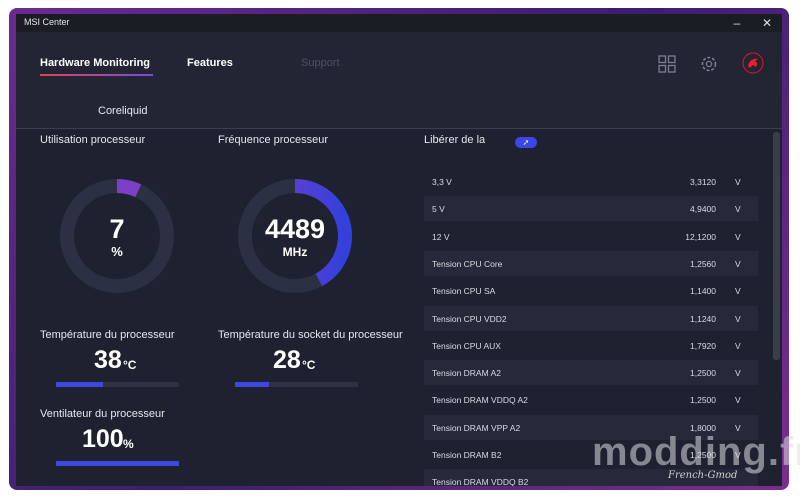 The image size is (800, 498). Describe the element at coordinates (480, 400) in the screenshot. I see `voltage-name: Tension DRAM VDDQ A2` at that location.